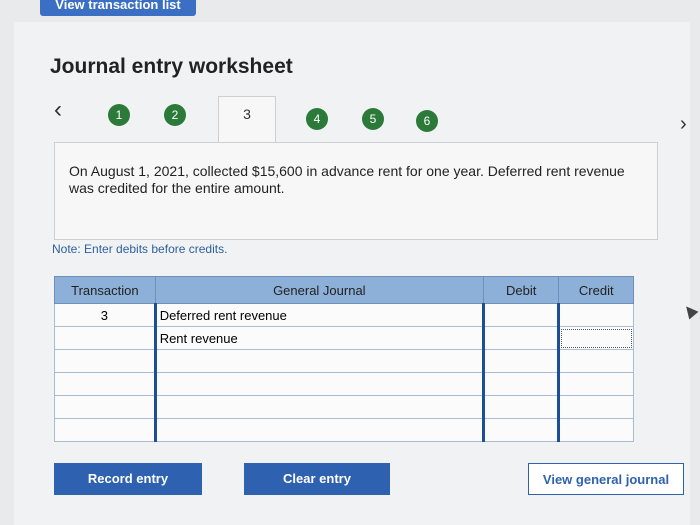 Image resolution: width=700 pixels, height=525 pixels. Describe the element at coordinates (118, 8) in the screenshot. I see `view-transaction-list-tab: View transaction list` at that location.